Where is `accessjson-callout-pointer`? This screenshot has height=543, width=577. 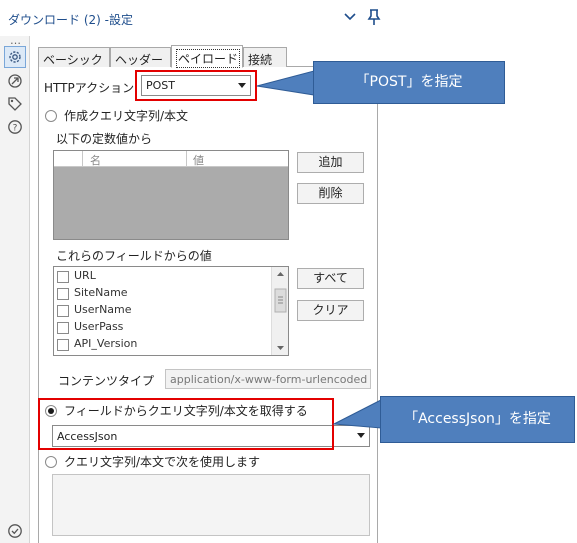
accessjson-callout-pointer is located at coordinates (357, 414).